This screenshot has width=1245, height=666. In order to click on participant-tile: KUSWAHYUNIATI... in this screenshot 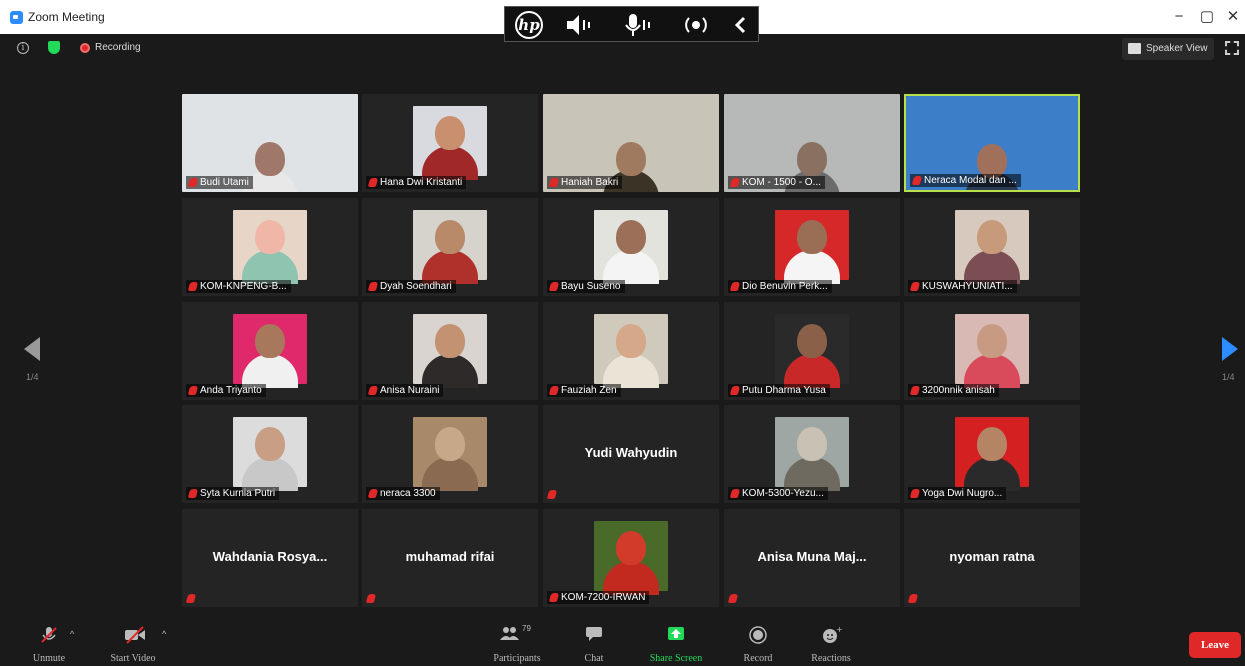, I will do `click(992, 247)`.